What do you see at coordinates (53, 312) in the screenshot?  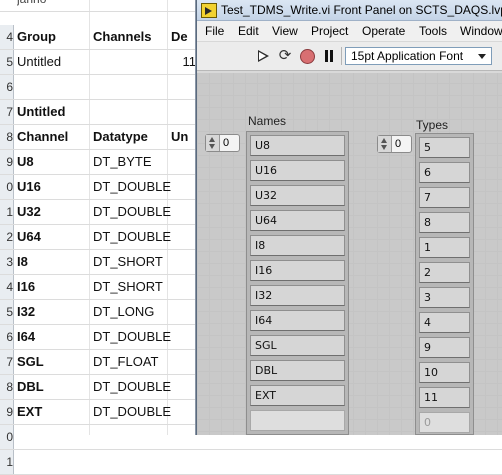 I see `cell-col-a: I32` at bounding box center [53, 312].